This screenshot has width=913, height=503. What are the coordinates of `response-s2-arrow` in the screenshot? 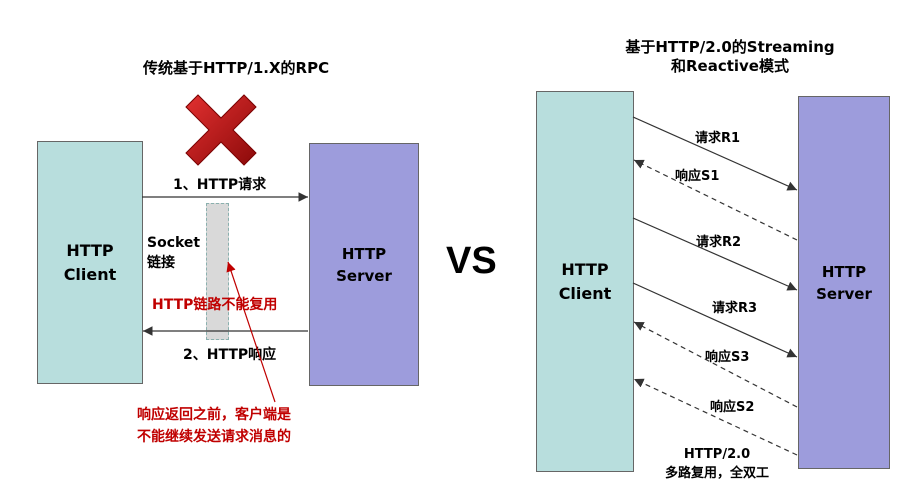 It's located at (715, 417).